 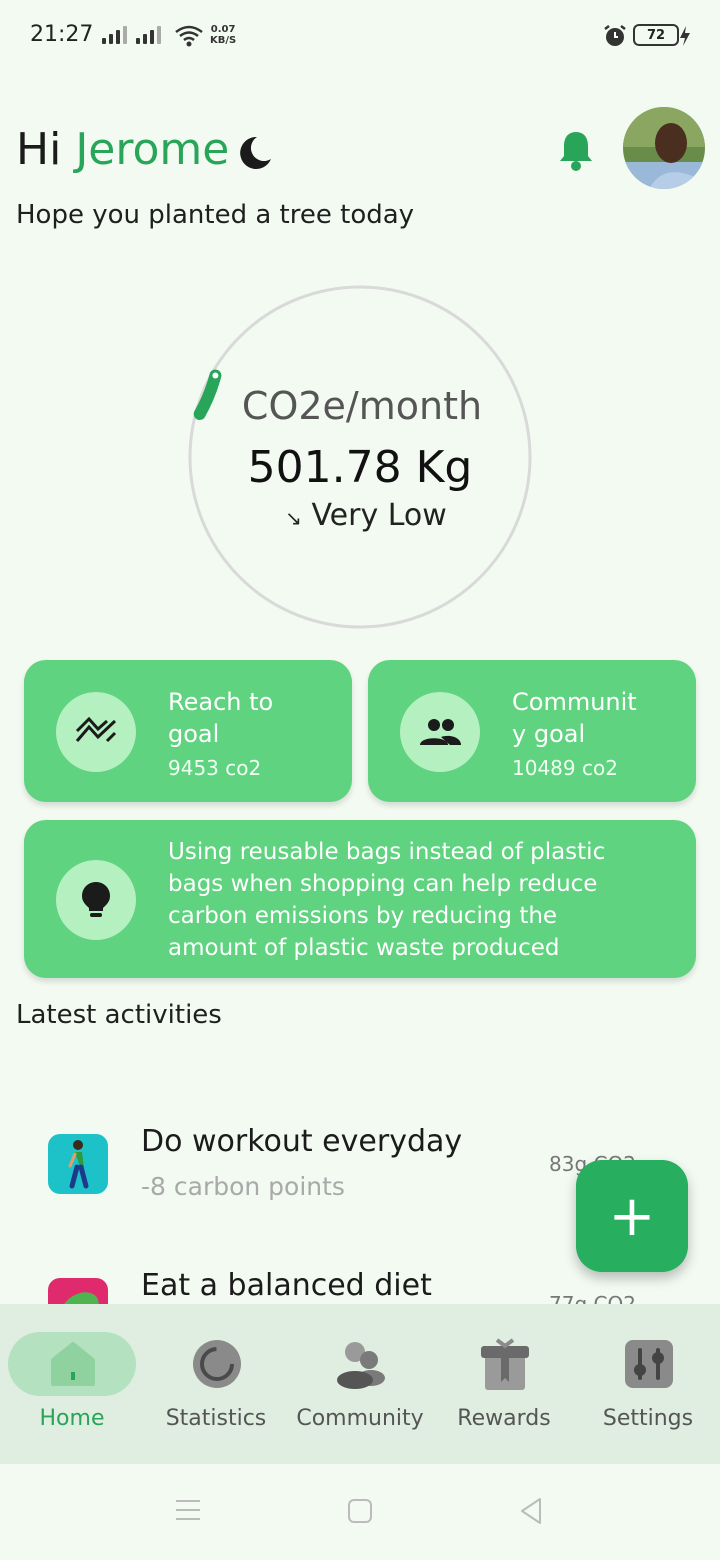 I want to click on reach-goal-value: 9453 co2, so click(x=215, y=768).